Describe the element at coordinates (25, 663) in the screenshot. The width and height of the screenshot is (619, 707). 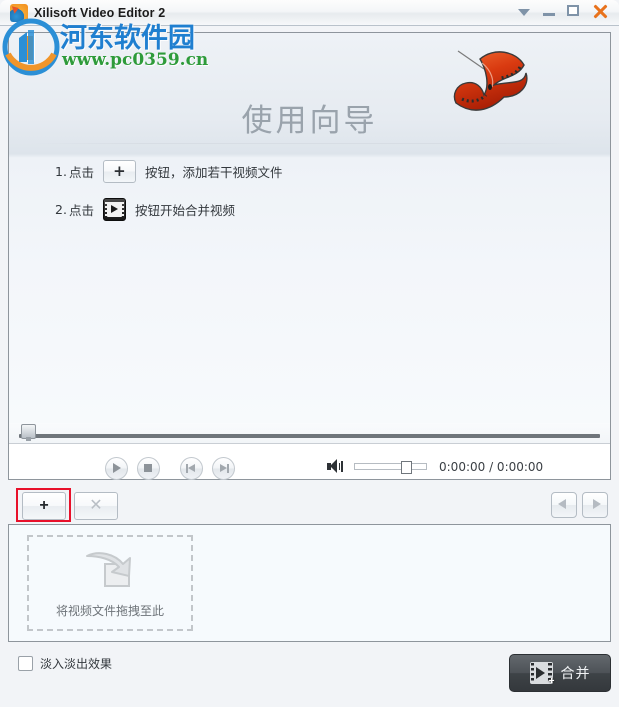
I see `fade-effect-checkbox-box` at that location.